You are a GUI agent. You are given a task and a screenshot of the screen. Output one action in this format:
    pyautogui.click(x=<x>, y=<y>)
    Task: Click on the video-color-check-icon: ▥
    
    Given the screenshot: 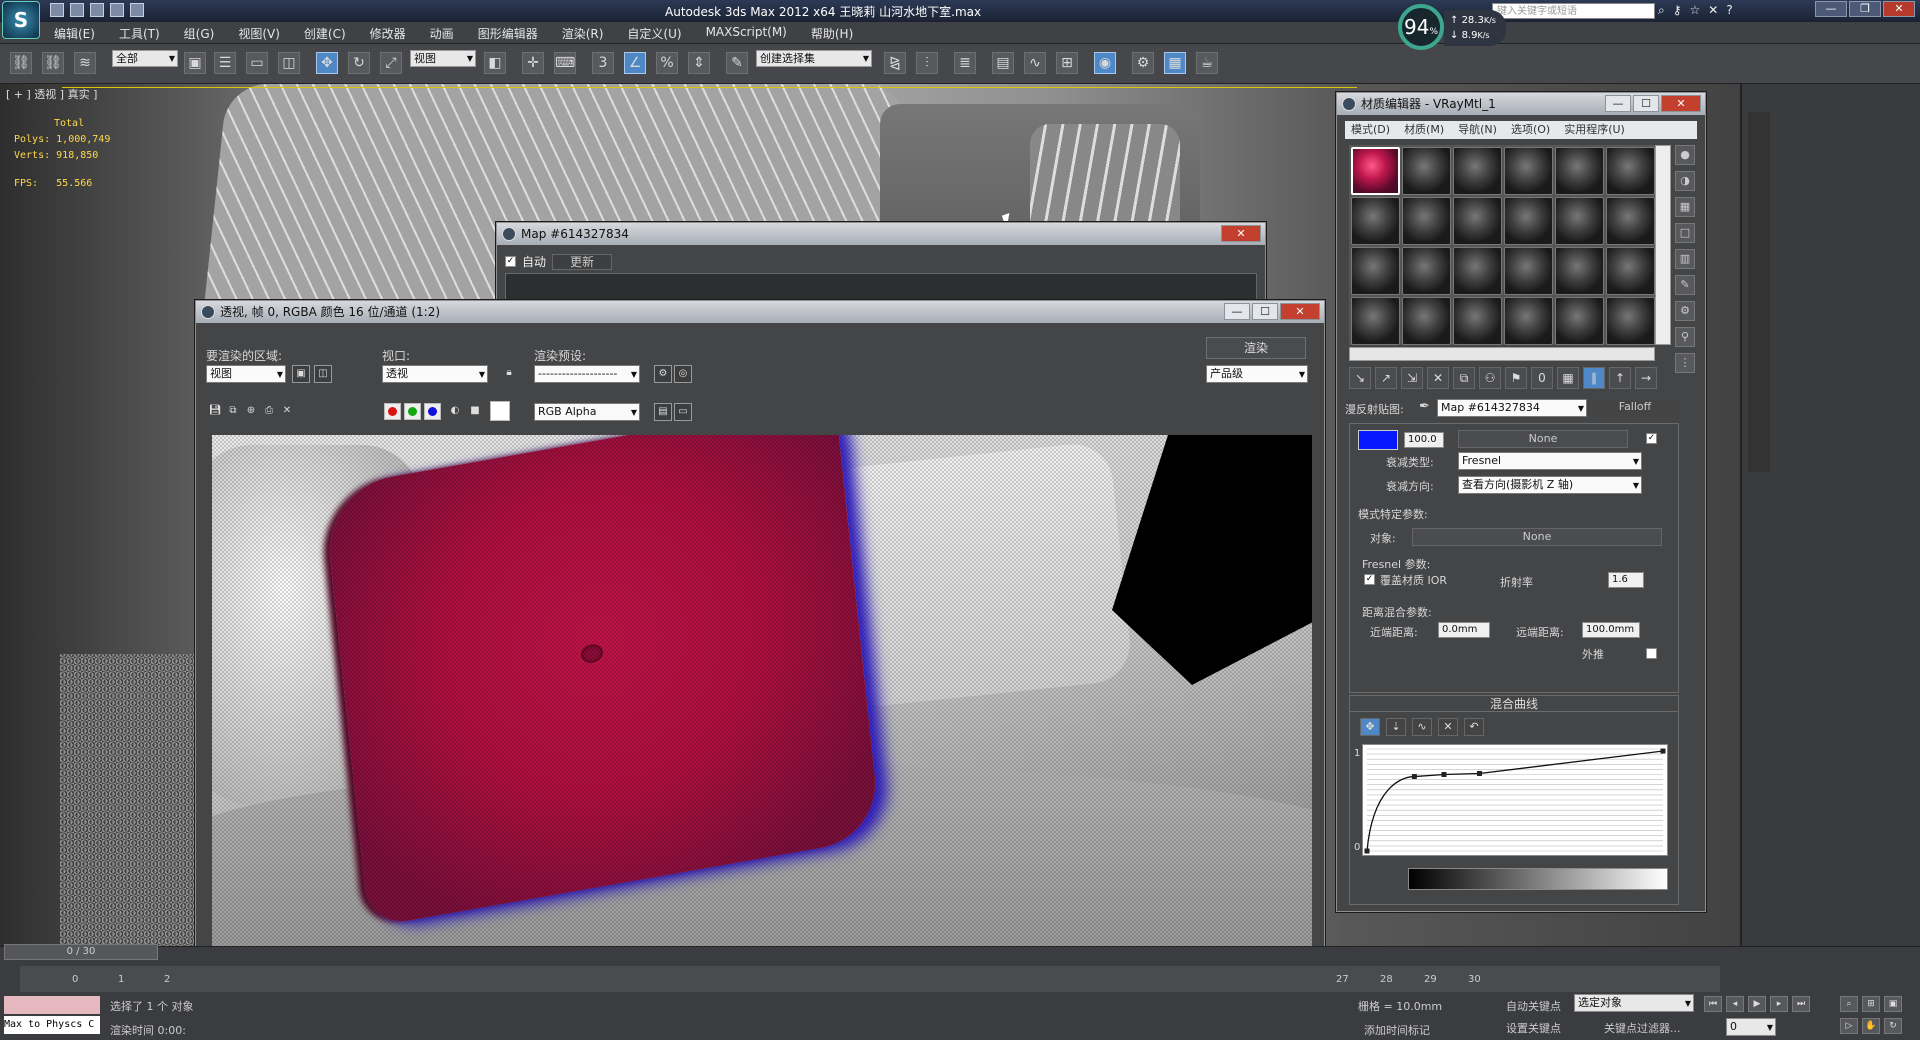 What is the action you would take?
    pyautogui.click(x=1685, y=259)
    